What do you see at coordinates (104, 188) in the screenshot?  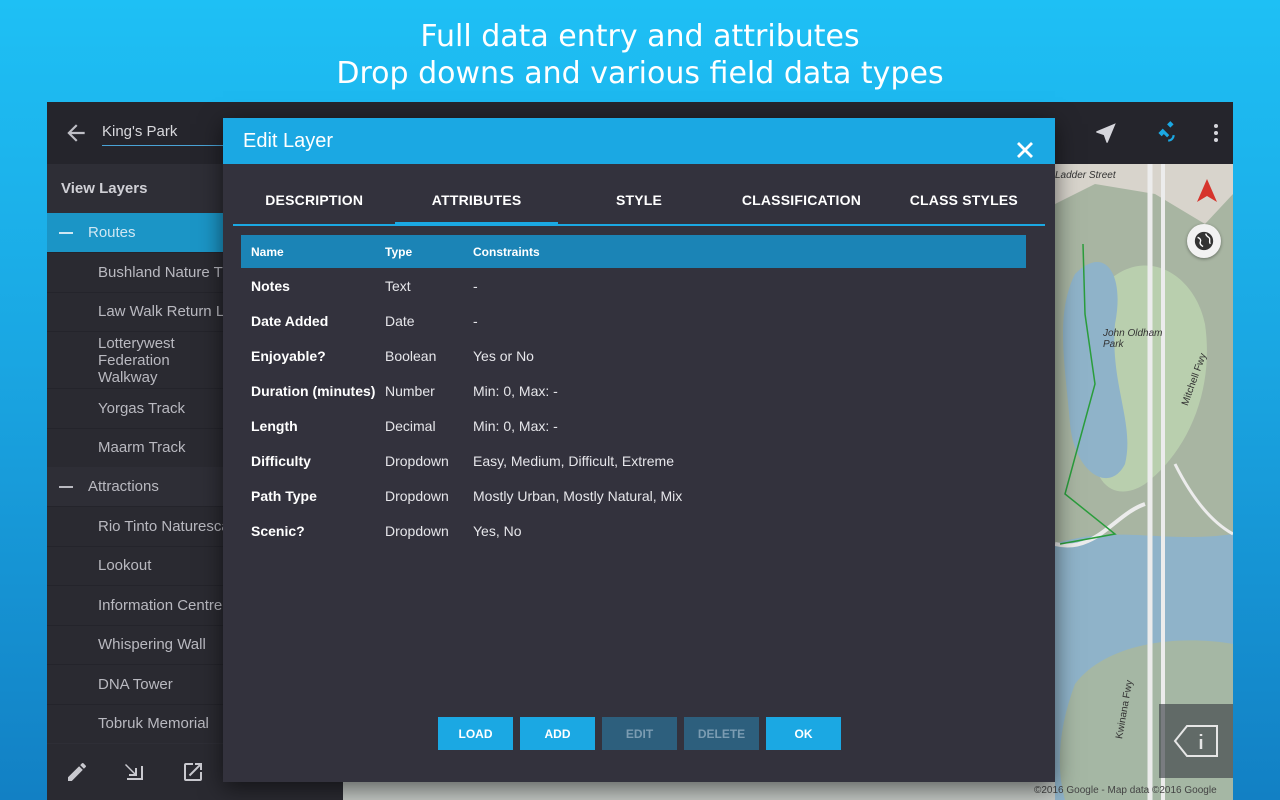 I see `sidebar-header: View Layers` at bounding box center [104, 188].